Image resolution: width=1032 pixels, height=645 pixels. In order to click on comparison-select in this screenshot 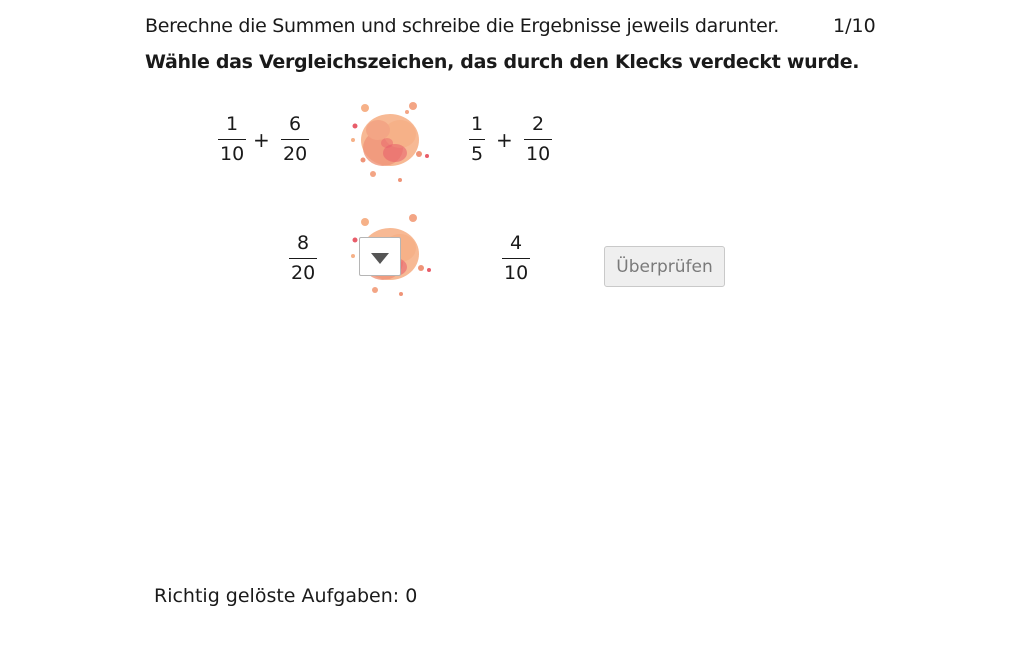, I will do `click(380, 256)`.